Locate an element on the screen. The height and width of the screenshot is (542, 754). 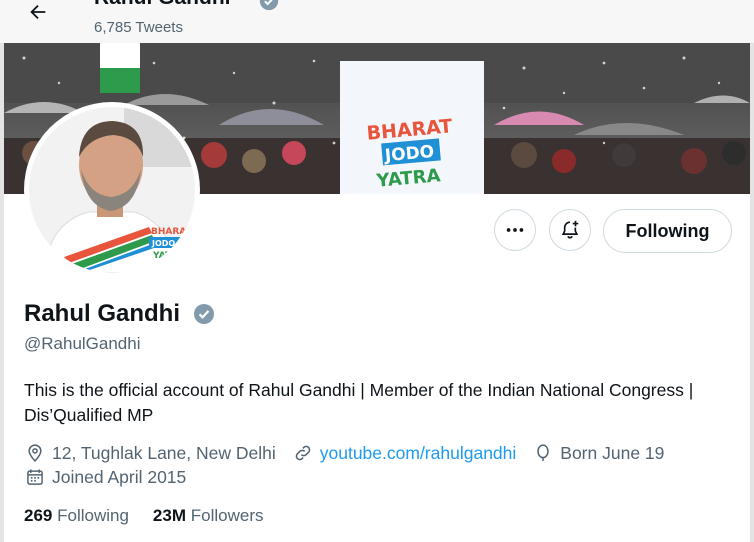
location-pin-icon is located at coordinates (35, 453).